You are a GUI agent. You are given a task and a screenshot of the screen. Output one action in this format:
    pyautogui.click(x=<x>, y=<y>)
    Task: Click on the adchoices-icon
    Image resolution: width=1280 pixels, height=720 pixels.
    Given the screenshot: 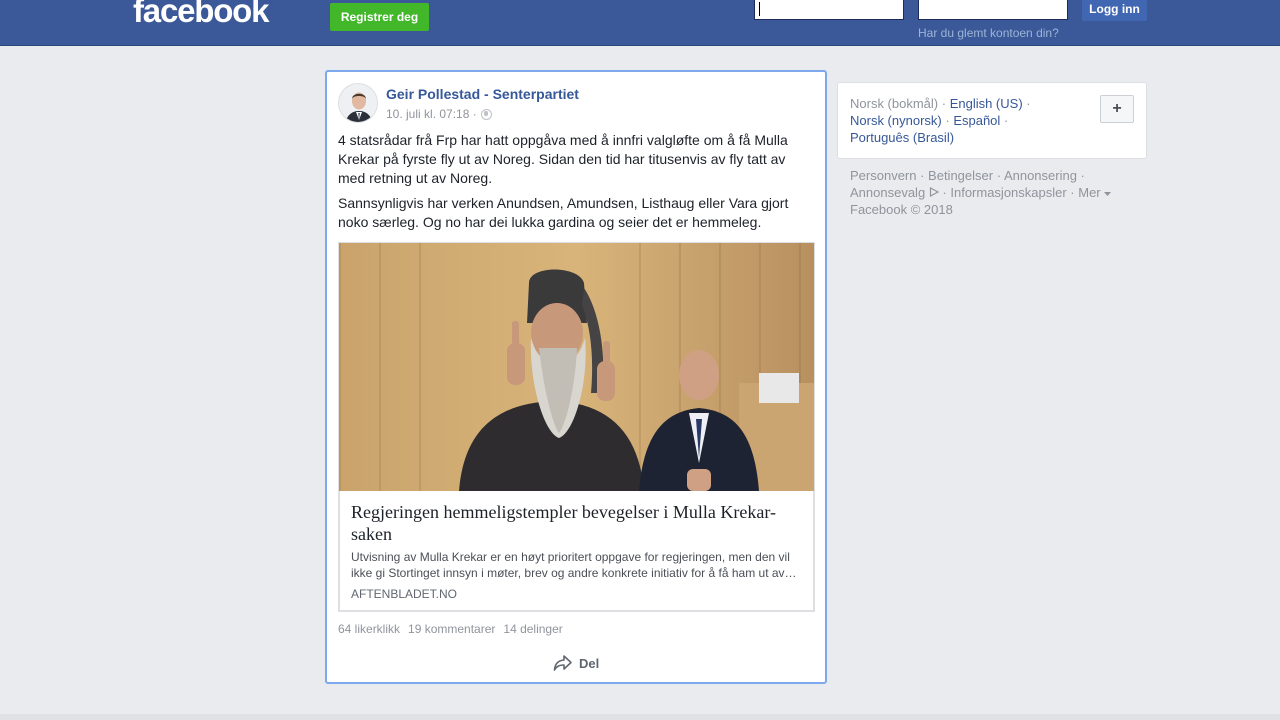 What is the action you would take?
    pyautogui.click(x=934, y=192)
    